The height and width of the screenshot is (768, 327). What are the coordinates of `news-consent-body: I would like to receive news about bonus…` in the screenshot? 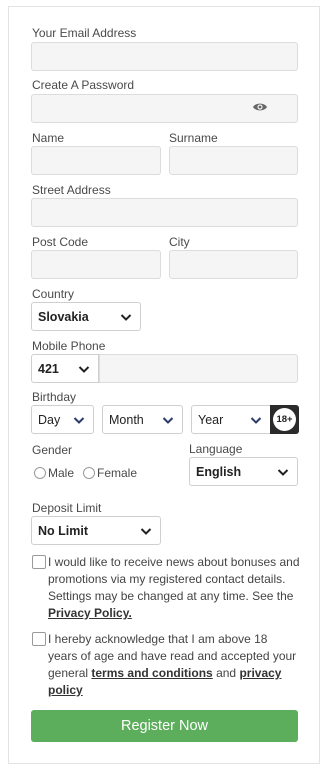 It's located at (174, 579).